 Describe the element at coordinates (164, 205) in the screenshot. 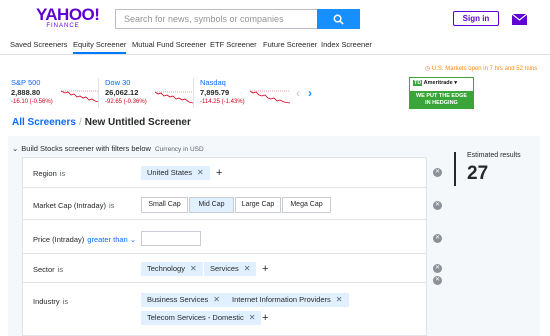

I see `option-small-cap: Small Cap` at that location.